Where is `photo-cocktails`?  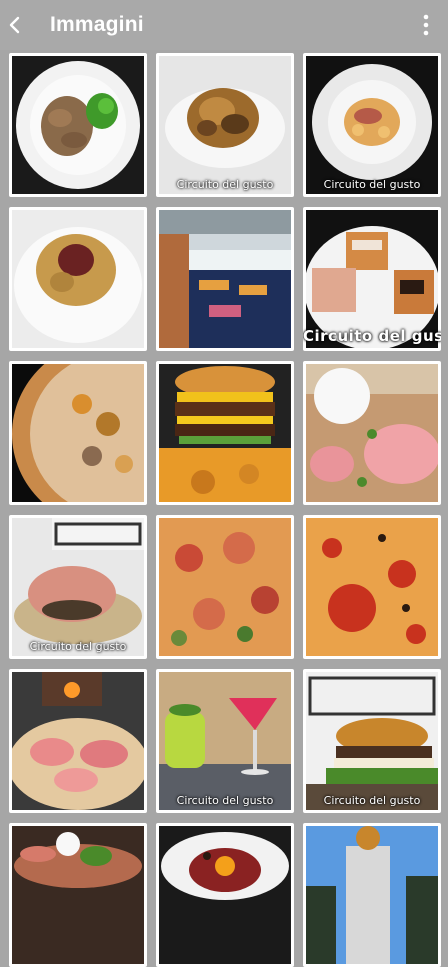 photo-cocktails is located at coordinates (225, 741).